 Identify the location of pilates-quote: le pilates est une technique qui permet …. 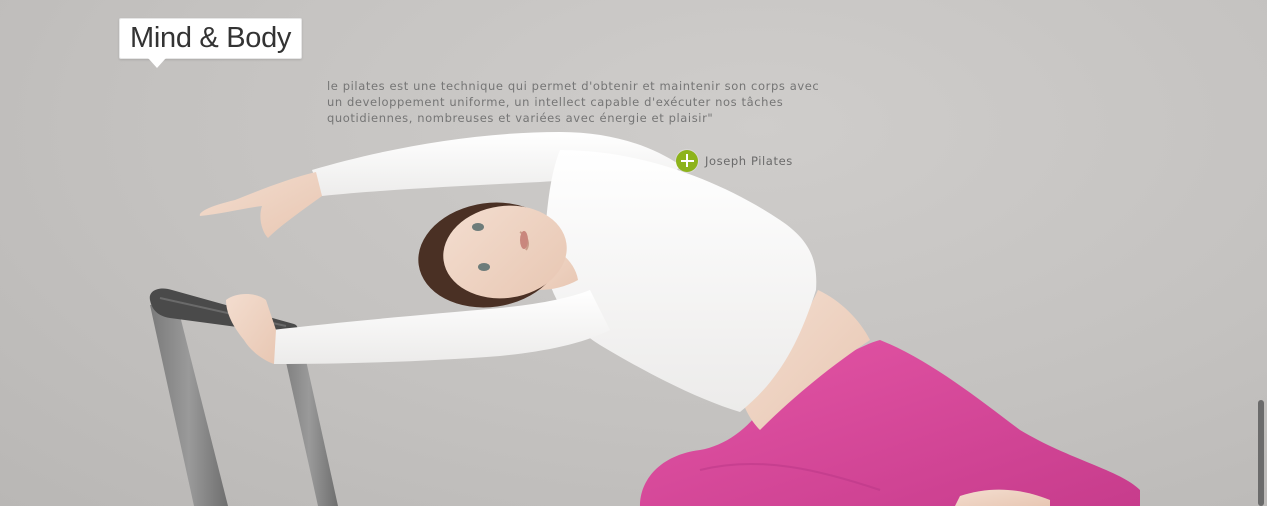
(577, 102).